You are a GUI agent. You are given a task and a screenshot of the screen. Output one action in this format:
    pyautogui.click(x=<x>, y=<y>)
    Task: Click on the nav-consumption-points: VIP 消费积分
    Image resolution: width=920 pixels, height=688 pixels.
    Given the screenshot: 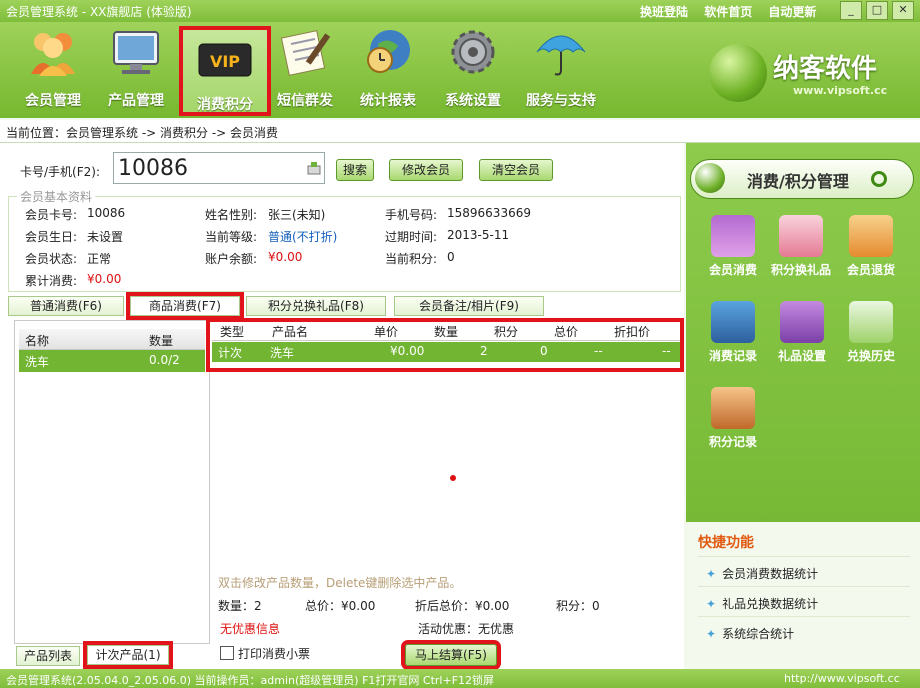 What is the action you would take?
    pyautogui.click(x=225, y=71)
    